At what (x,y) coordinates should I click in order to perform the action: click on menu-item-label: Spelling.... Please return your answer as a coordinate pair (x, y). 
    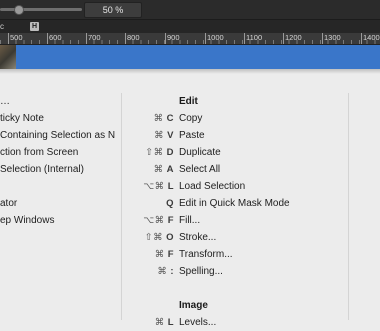
    Looking at the image, I should click on (201, 271).